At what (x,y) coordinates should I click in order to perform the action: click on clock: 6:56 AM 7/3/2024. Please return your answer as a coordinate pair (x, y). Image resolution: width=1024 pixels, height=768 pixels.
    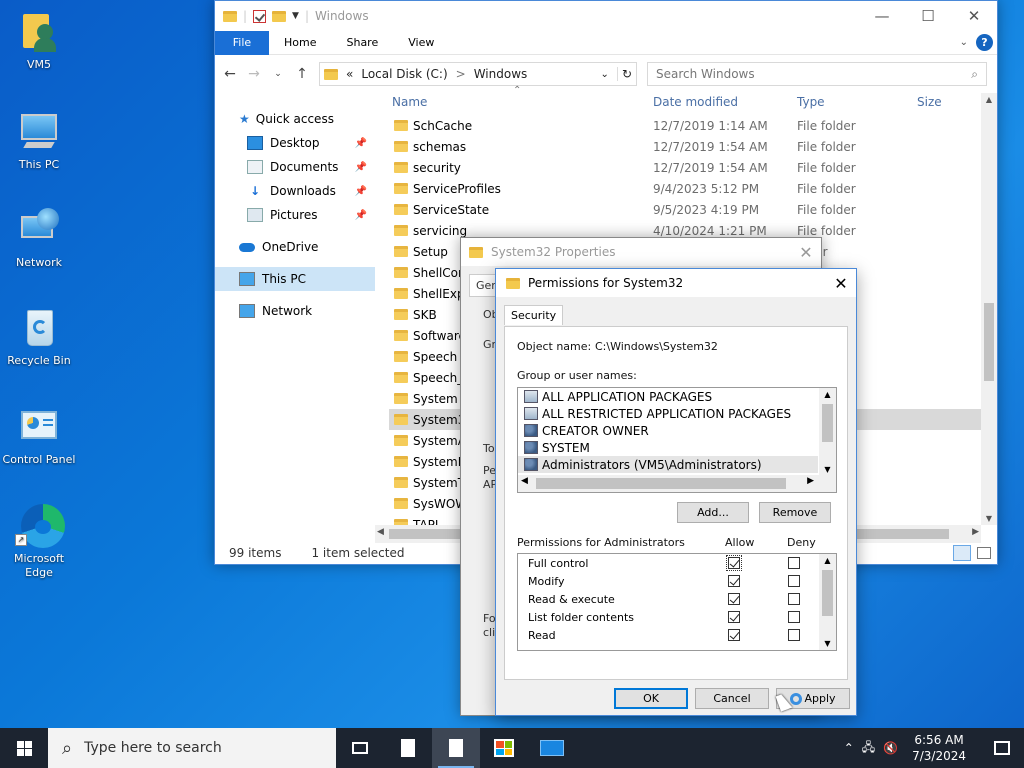
    Looking at the image, I should click on (939, 748).